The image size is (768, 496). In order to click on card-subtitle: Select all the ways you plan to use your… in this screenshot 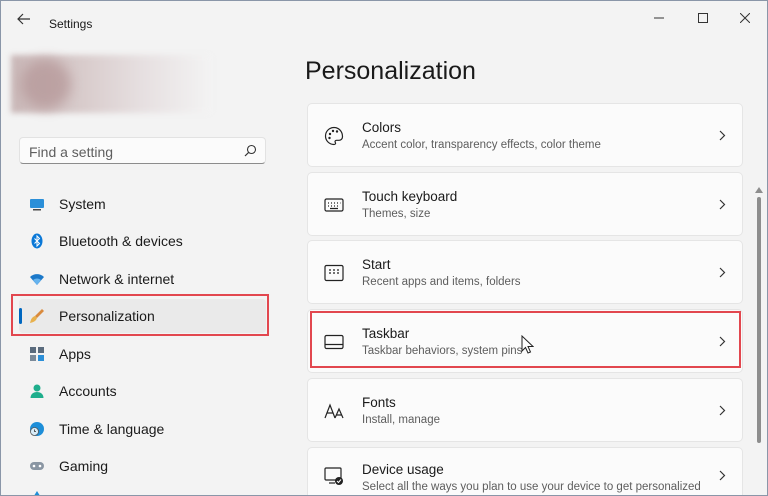, I will do `click(531, 487)`.